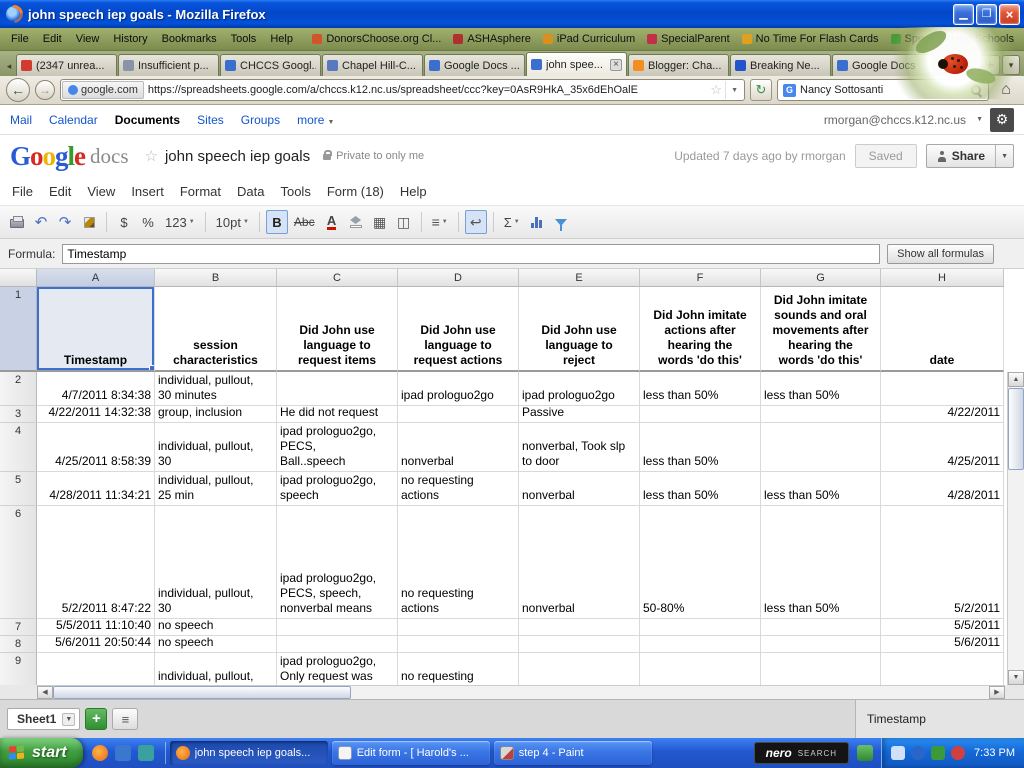  I want to click on redo-button: ↷, so click(65, 222).